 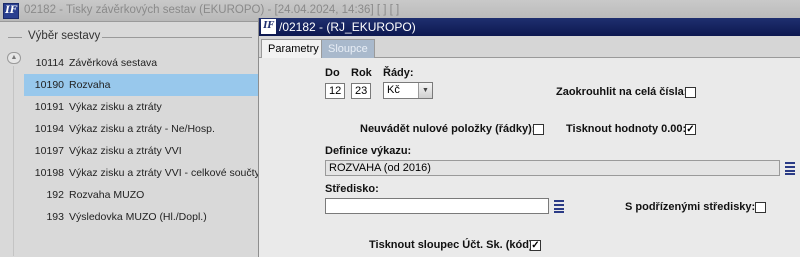 What do you see at coordinates (437, 206) in the screenshot?
I see `center-input` at bounding box center [437, 206].